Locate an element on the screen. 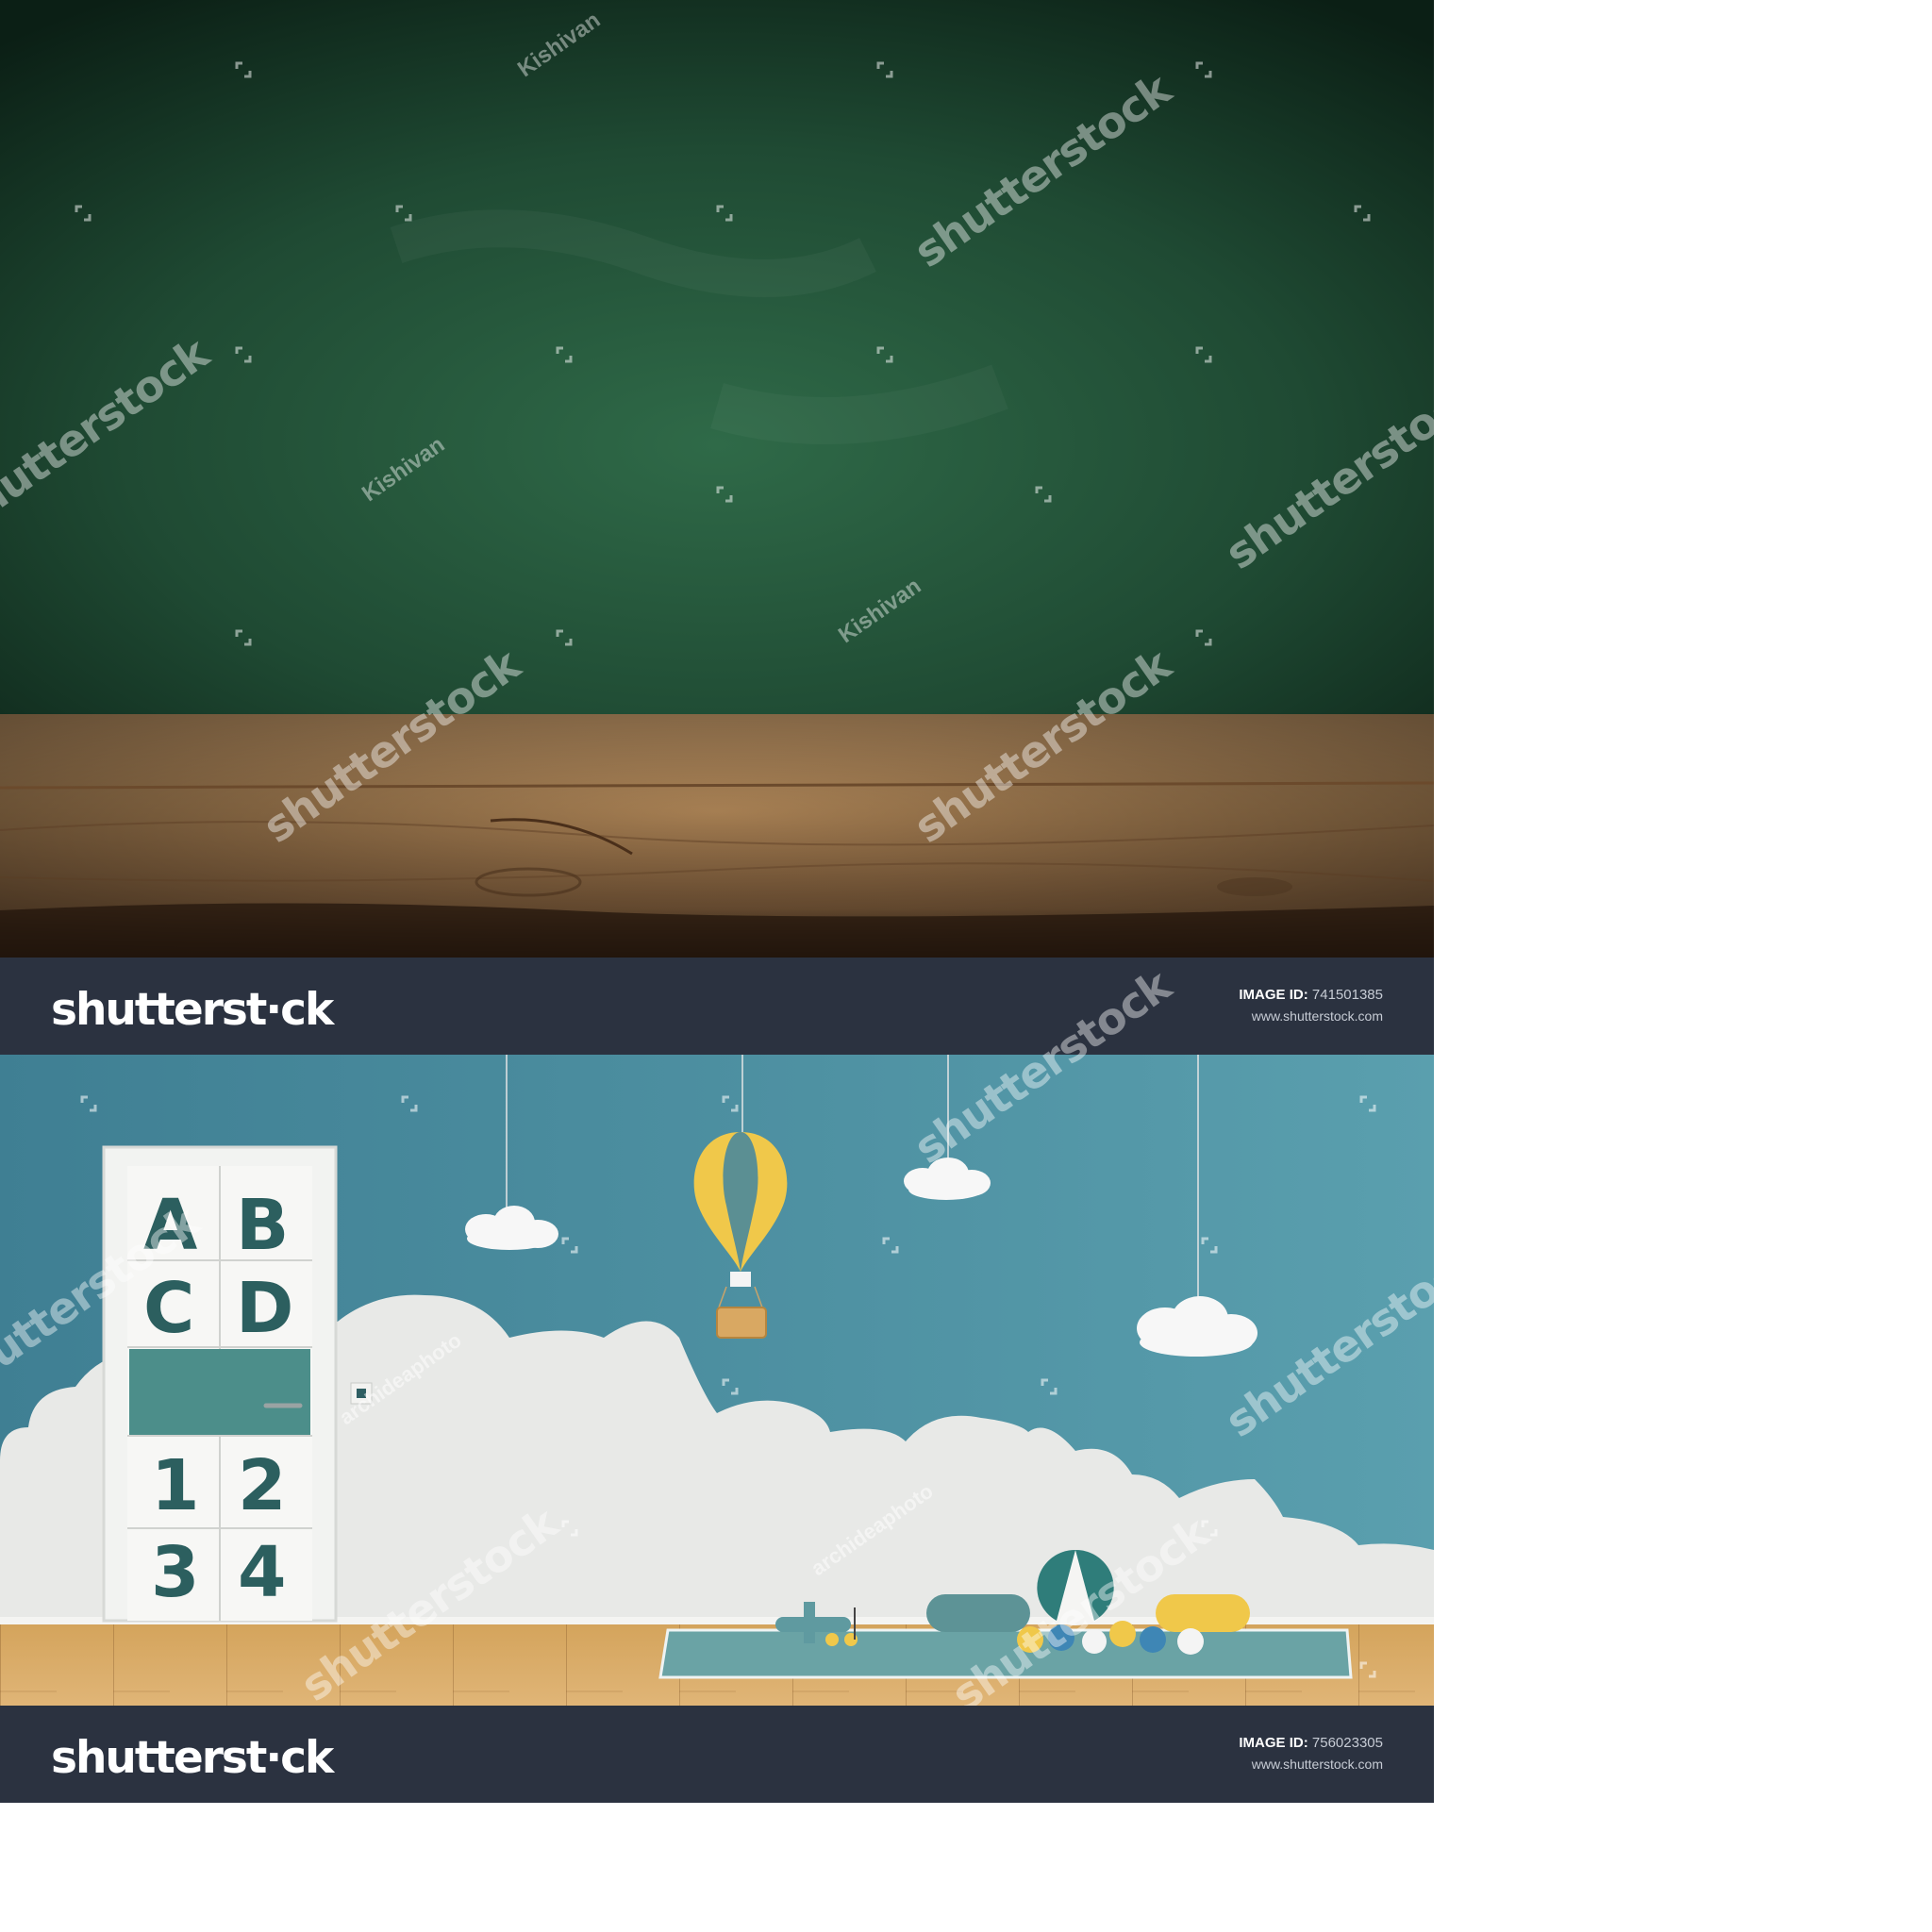 The height and width of the screenshot is (1932, 1932). door-number: 3 is located at coordinates (175, 1572).